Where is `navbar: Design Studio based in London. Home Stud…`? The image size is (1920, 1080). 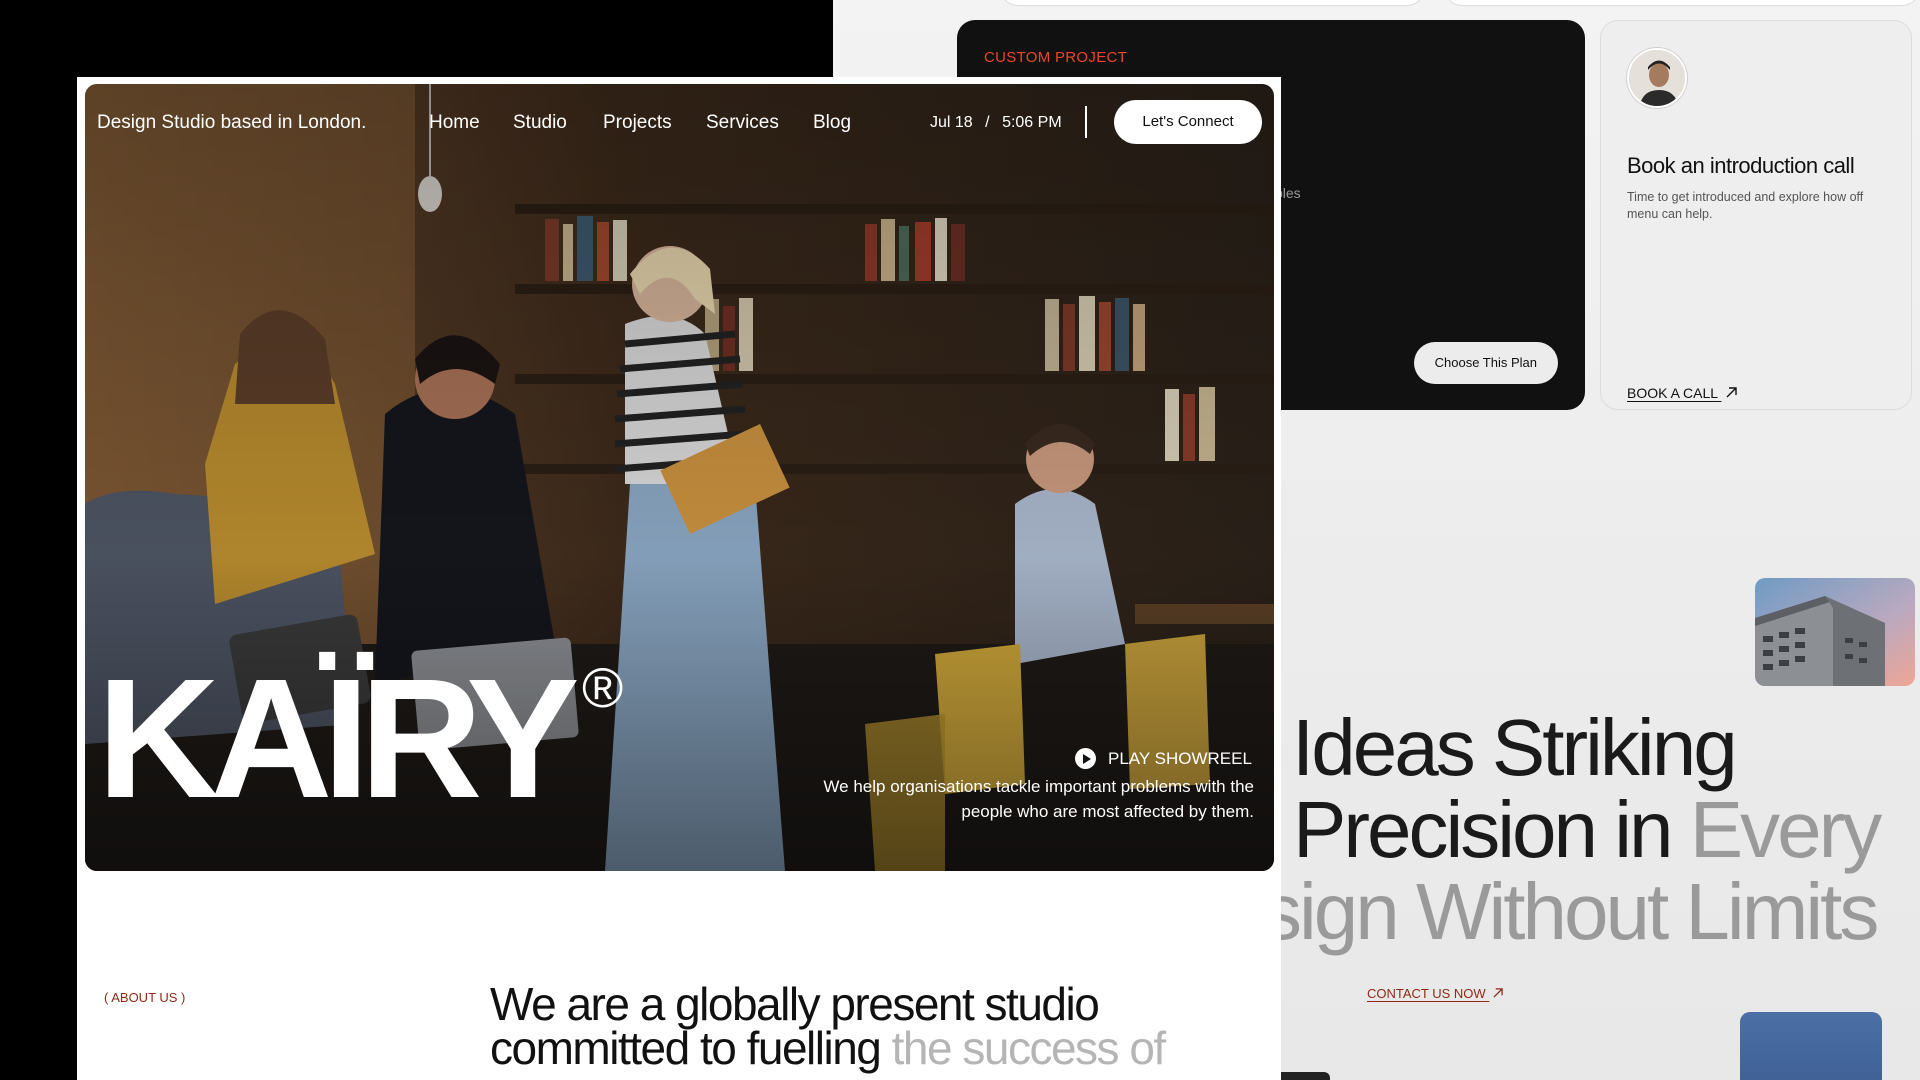 navbar: Design Studio based in London. Home Stud… is located at coordinates (679, 124).